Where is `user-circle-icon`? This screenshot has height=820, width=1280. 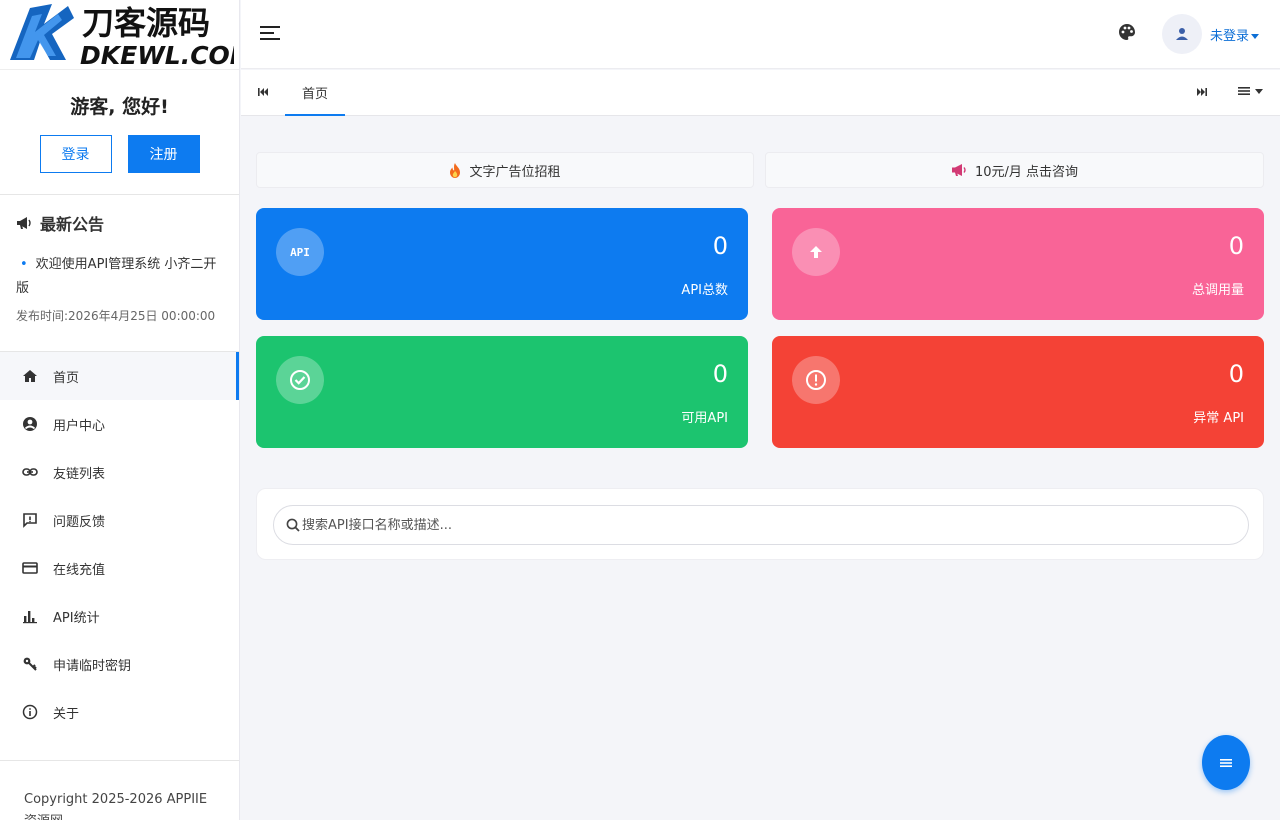 user-circle-icon is located at coordinates (30, 424).